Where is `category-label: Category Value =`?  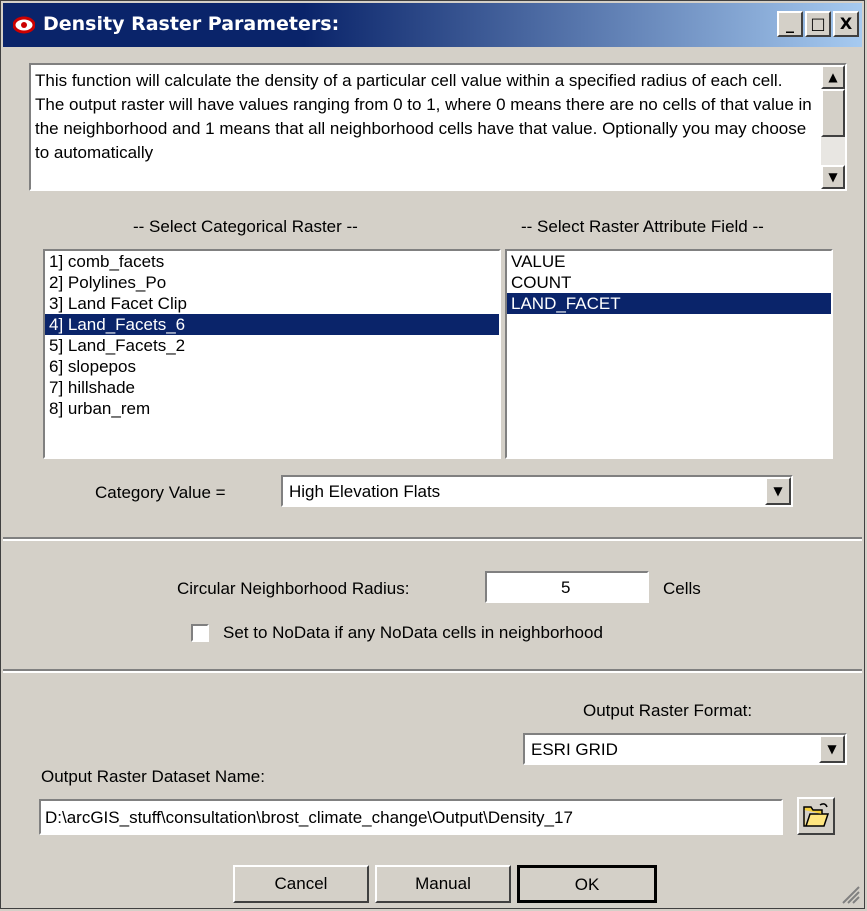 category-label: Category Value = is located at coordinates (160, 492).